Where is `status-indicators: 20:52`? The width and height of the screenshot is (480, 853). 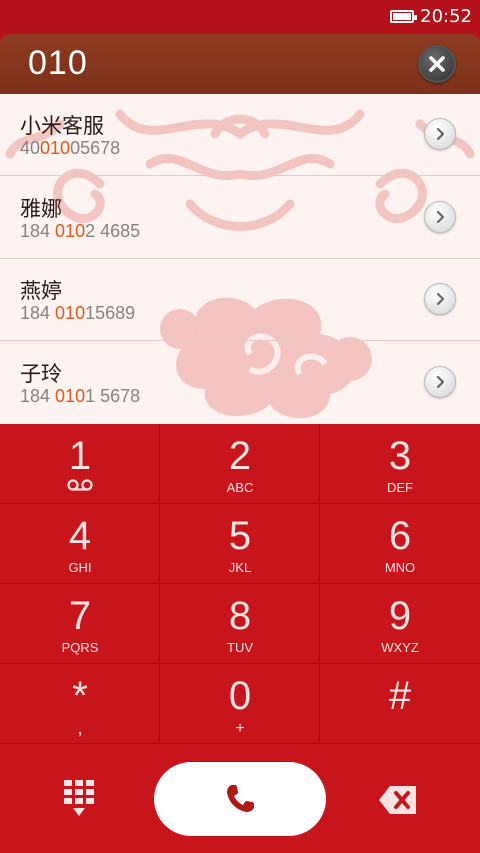 status-indicators: 20:52 is located at coordinates (431, 16).